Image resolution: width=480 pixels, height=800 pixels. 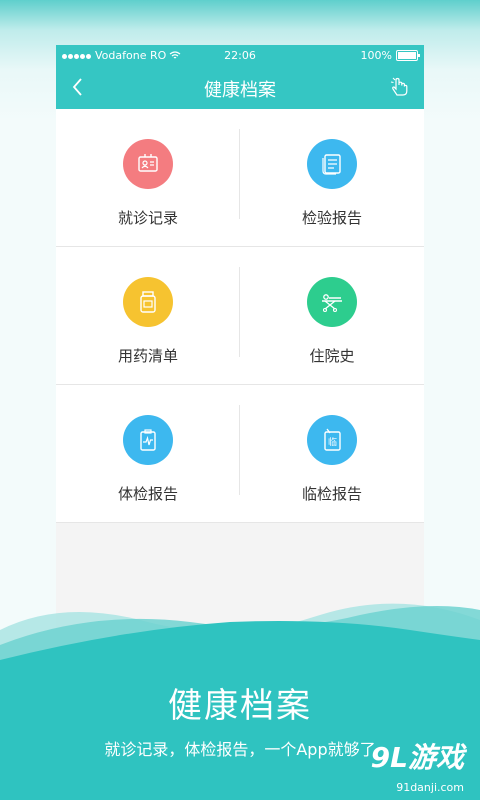 What do you see at coordinates (376, 55) in the screenshot?
I see `battery-percent: 100%` at bounding box center [376, 55].